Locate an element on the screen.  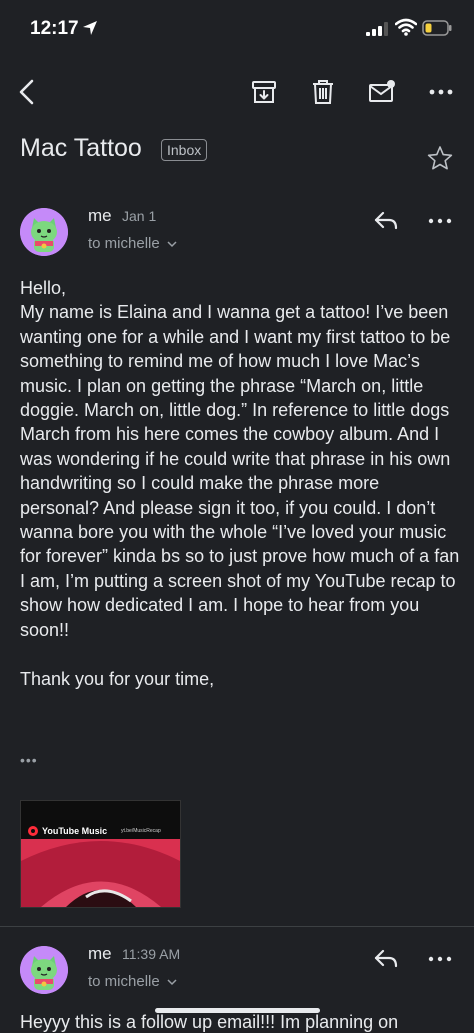
attachment-thumbnail: YouTube Music yt.be/MusicRecap is located at coordinates (100, 854).